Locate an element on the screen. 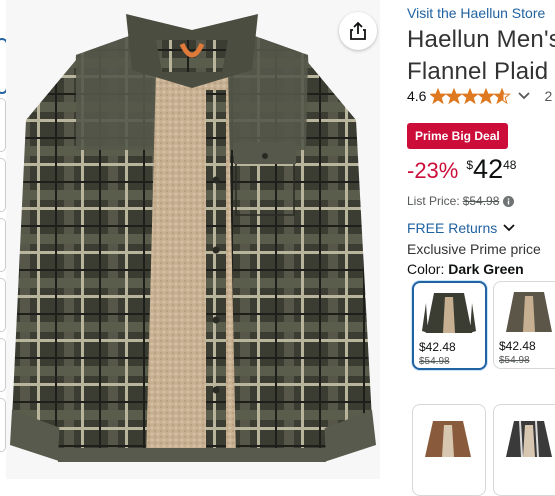 The height and width of the screenshot is (496, 555). price-row: -23% $ 42 48 is located at coordinates (461, 169).